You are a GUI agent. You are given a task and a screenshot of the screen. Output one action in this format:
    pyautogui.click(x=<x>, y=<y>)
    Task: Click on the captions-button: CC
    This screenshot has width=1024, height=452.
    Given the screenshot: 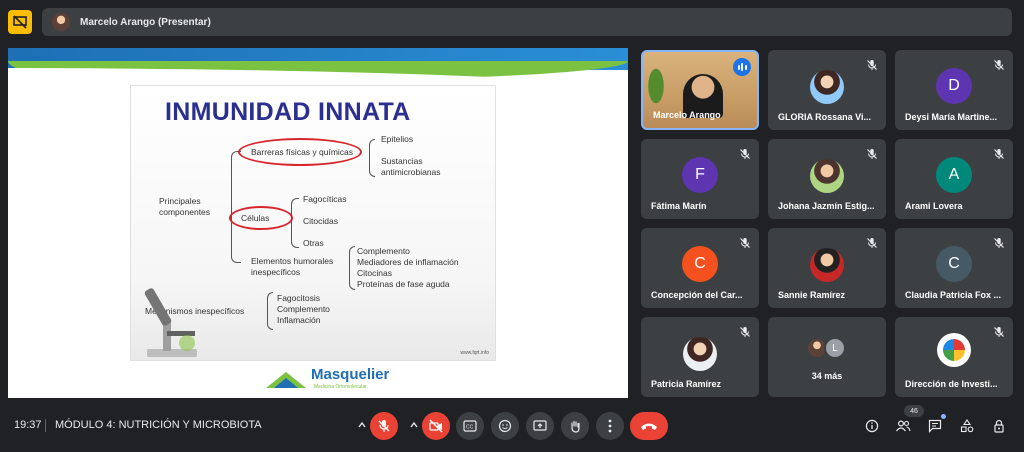 What is the action you would take?
    pyautogui.click(x=470, y=426)
    